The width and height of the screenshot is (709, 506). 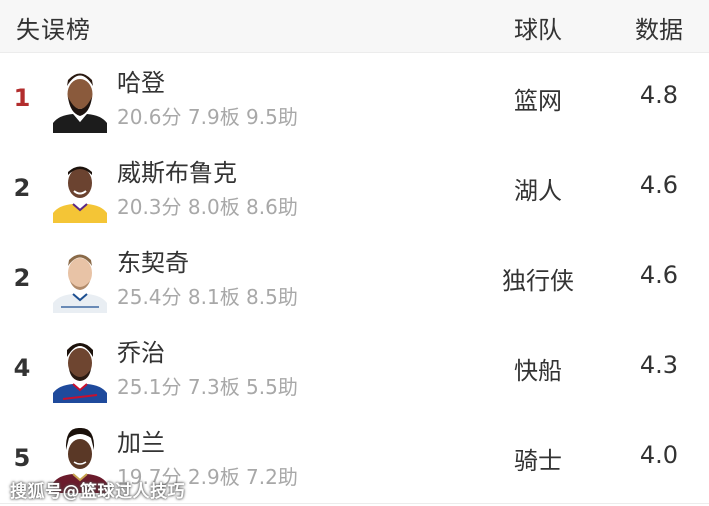 What do you see at coordinates (659, 365) in the screenshot?
I see `turnover-value: 4.3` at bounding box center [659, 365].